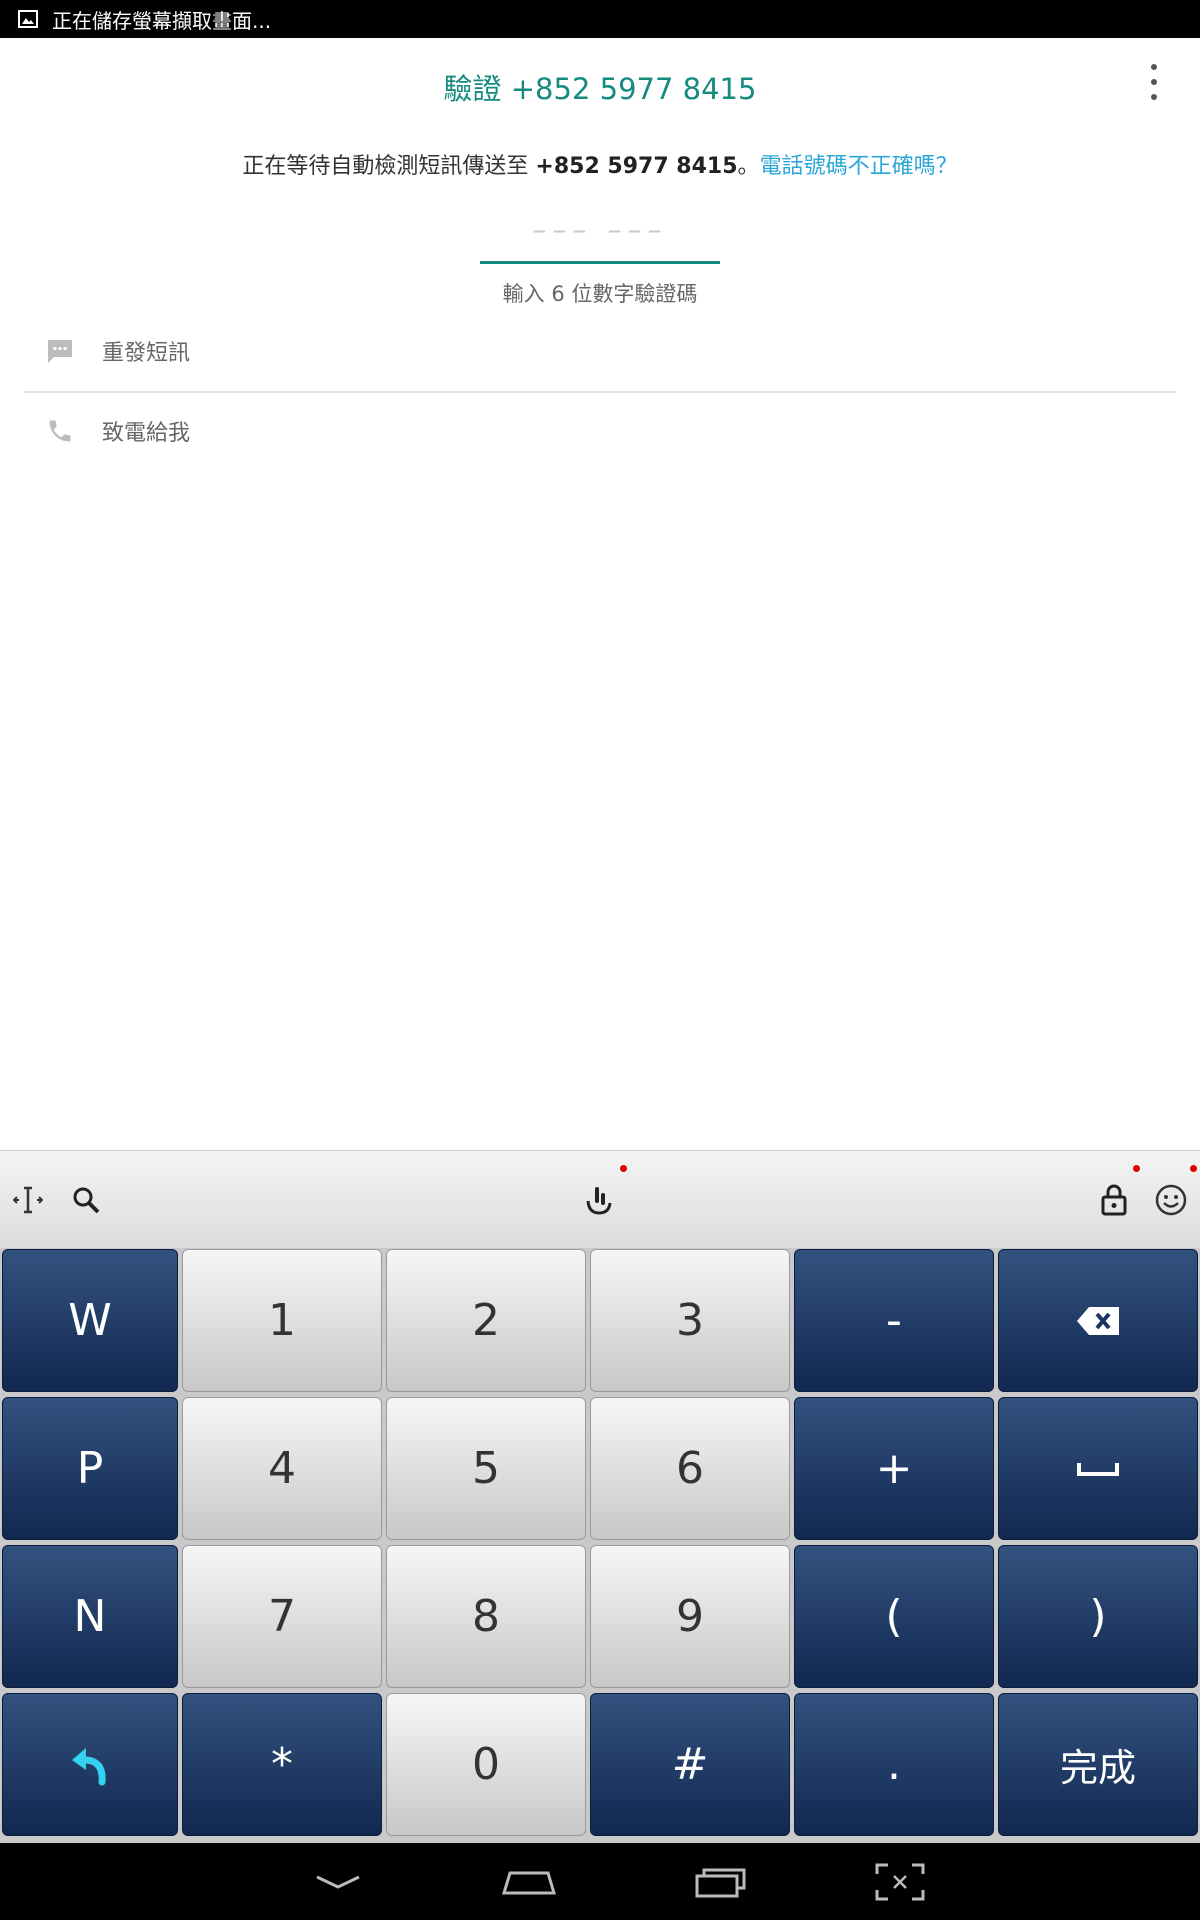 This screenshot has height=1920, width=1200. What do you see at coordinates (690, 1320) in the screenshot?
I see `key-3: 3` at bounding box center [690, 1320].